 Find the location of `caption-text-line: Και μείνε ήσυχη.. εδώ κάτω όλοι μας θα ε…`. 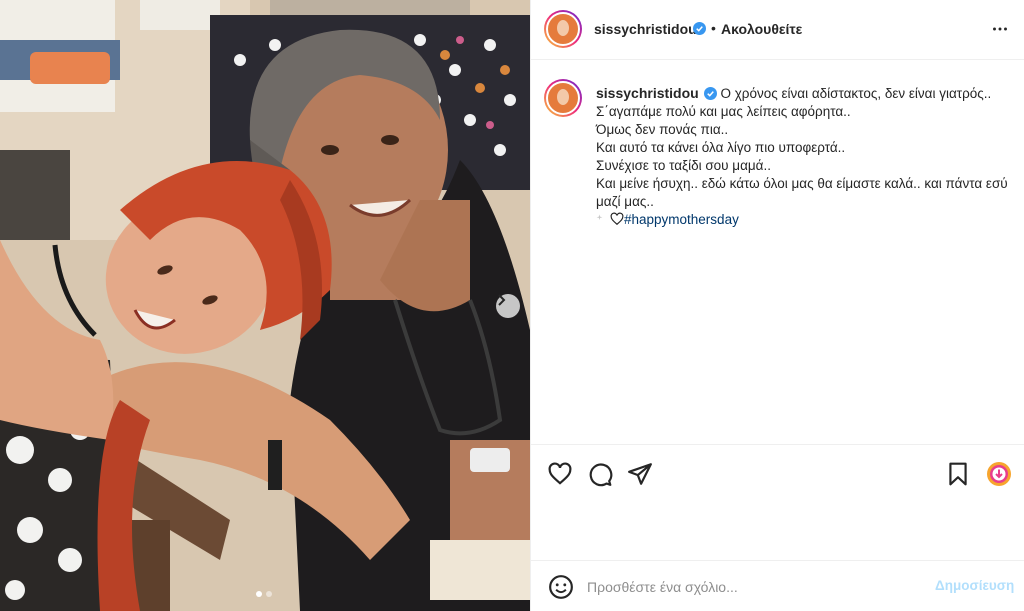

caption-text-line: Και μείνε ήσυχη.. εδώ κάτω όλοι μας θα ε… is located at coordinates (804, 192).